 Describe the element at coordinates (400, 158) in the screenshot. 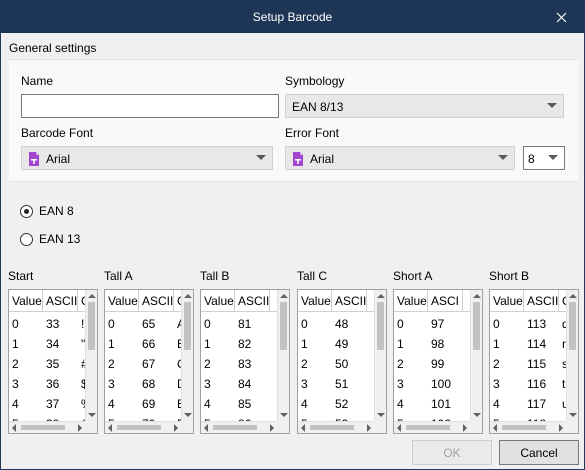

I see `error-font-select: Arial` at that location.